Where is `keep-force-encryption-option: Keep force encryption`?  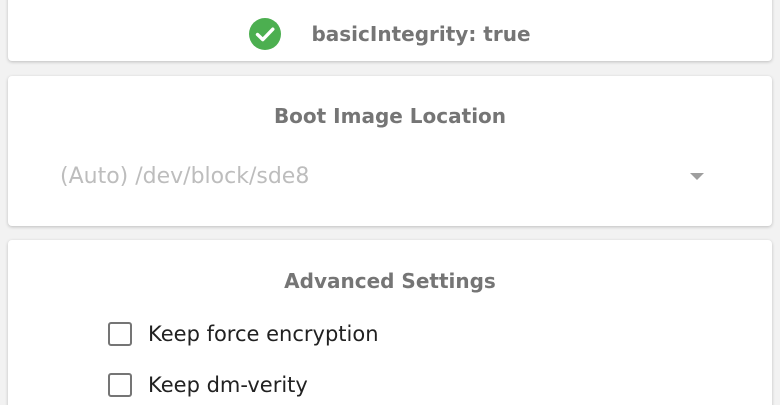 keep-force-encryption-option: Keep force encryption is located at coordinates (239, 334).